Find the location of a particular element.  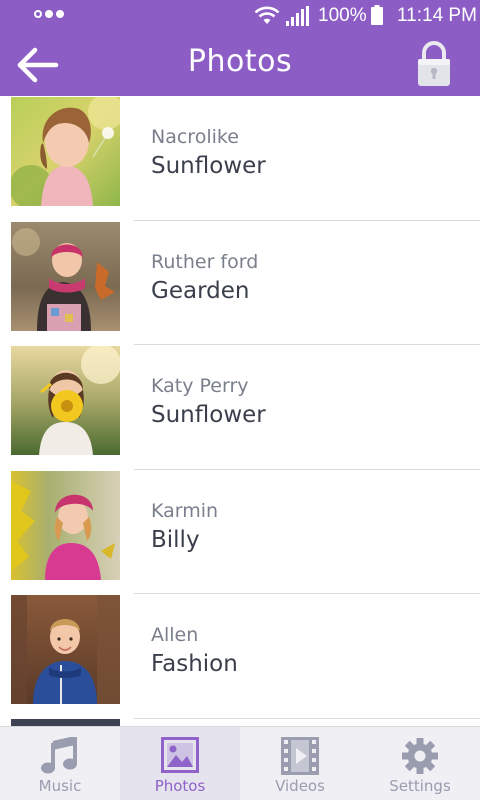

list-item-text: Katy Perry Sunflower is located at coordinates (208, 402).